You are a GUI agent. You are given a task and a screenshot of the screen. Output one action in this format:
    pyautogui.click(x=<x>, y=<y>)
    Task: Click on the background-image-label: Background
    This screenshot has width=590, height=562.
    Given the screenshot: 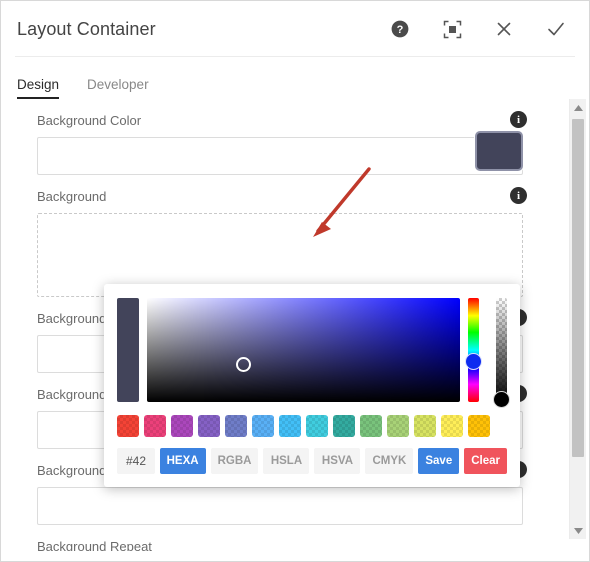 What is the action you would take?
    pyautogui.click(x=72, y=196)
    